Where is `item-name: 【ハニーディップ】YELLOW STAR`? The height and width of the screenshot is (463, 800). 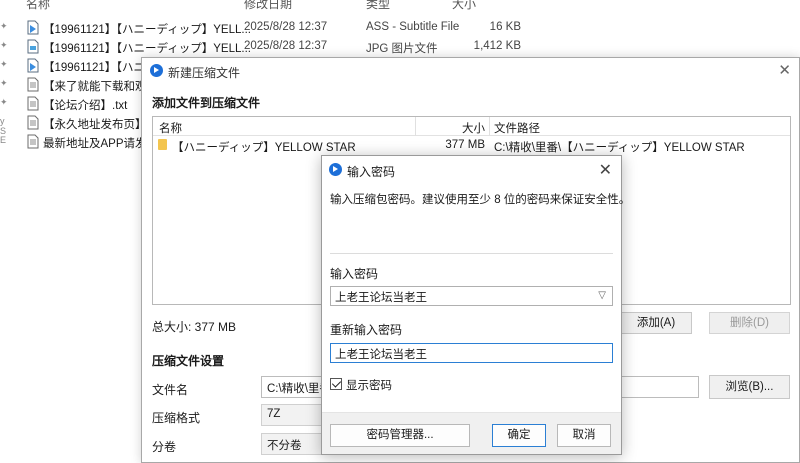
item-name: 【ハニーディップ】YELLOW STAR is located at coordinates (264, 148).